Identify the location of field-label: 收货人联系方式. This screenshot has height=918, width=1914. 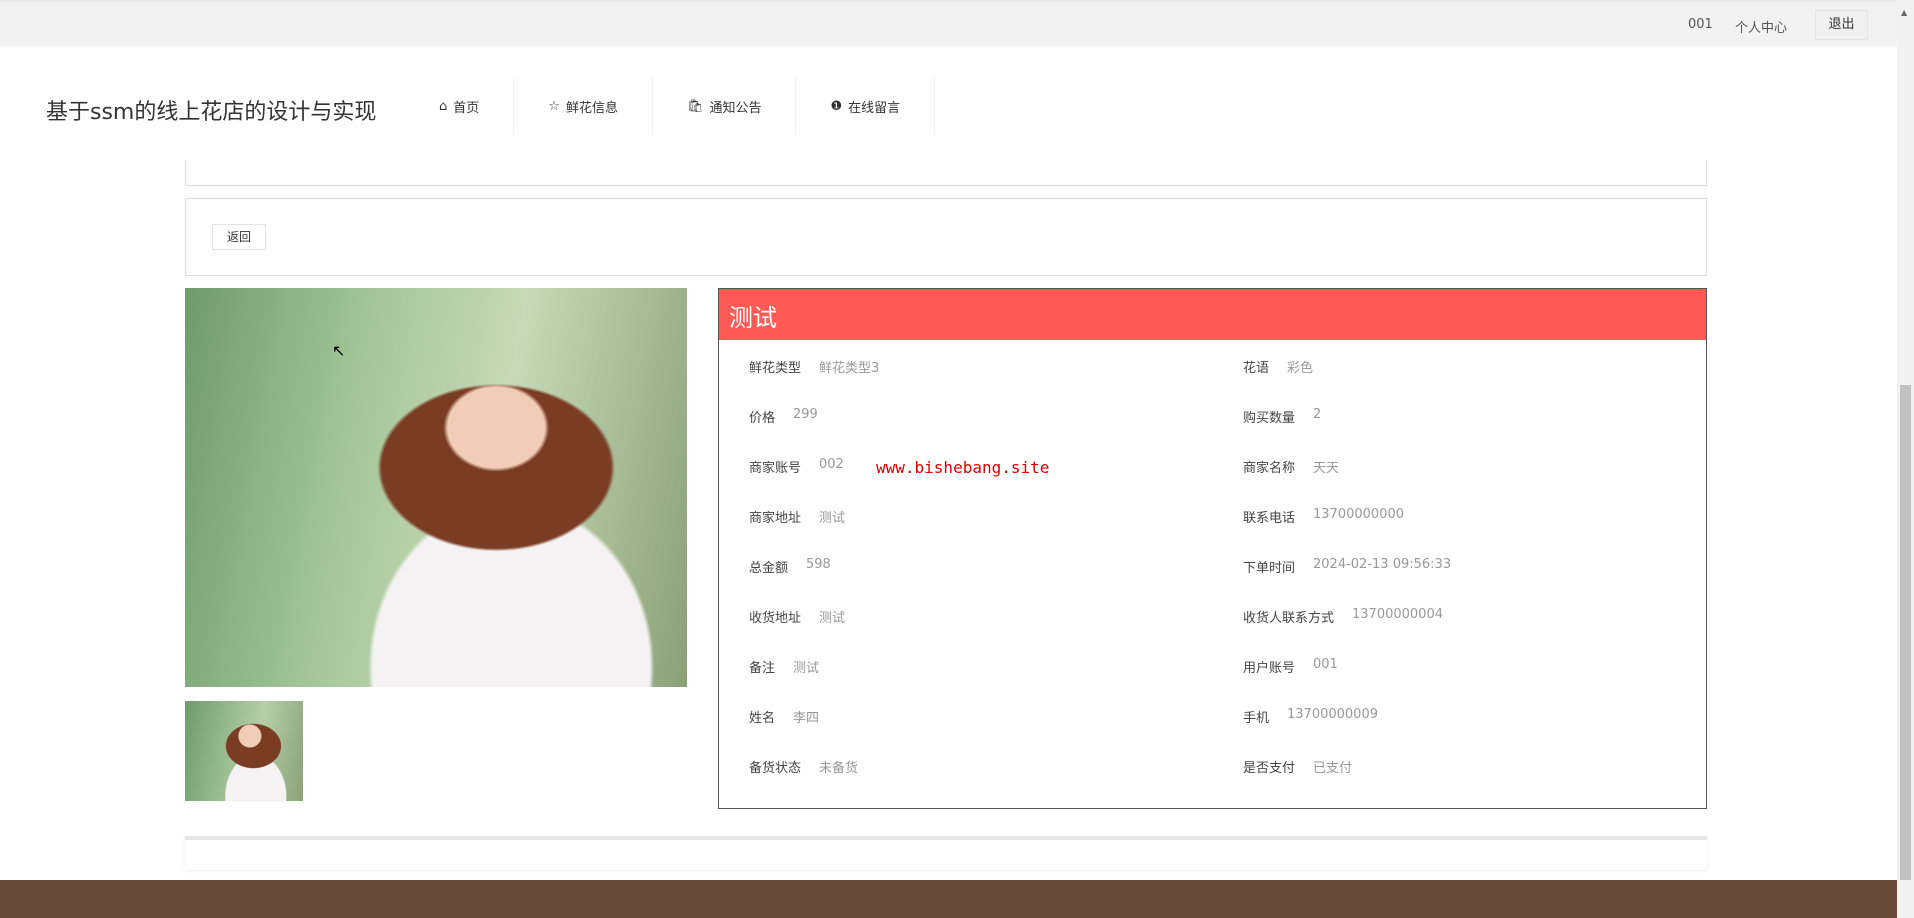
(1289, 618).